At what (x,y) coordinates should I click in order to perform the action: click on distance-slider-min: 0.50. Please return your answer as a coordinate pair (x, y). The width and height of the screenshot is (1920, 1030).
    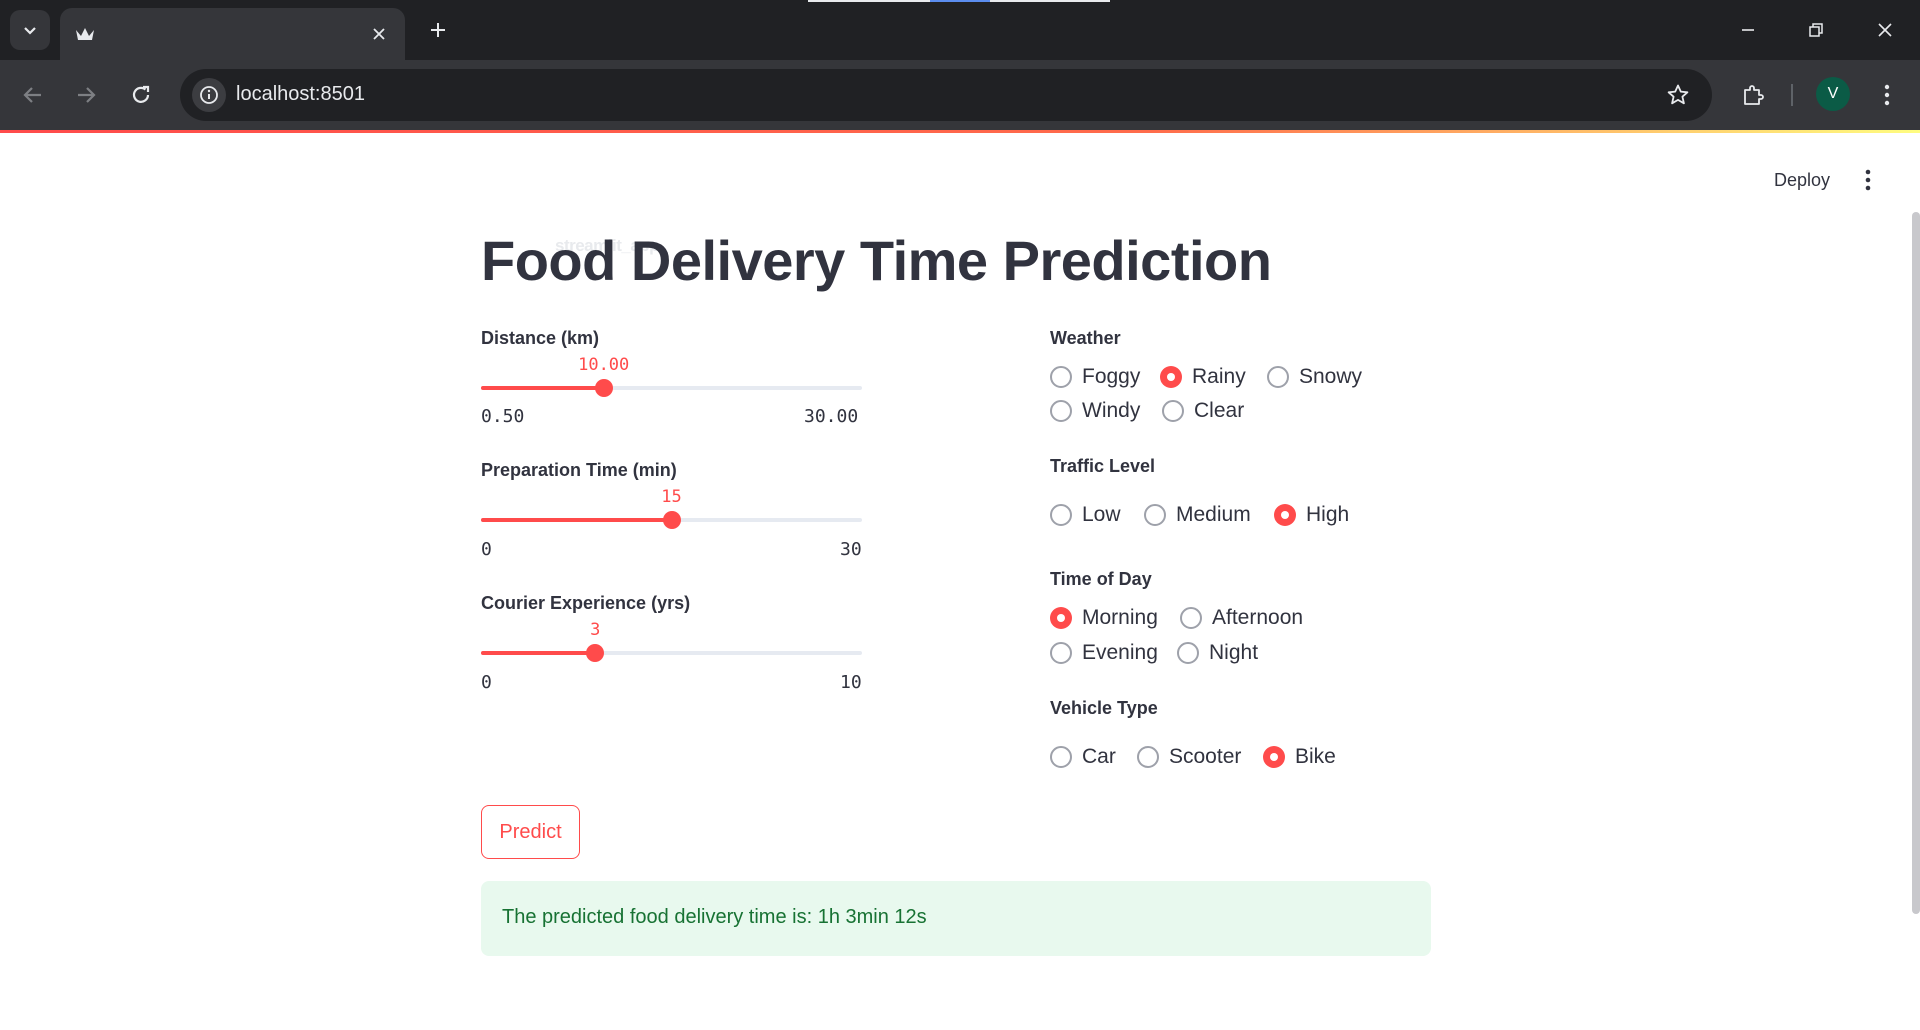
    Looking at the image, I should click on (503, 416).